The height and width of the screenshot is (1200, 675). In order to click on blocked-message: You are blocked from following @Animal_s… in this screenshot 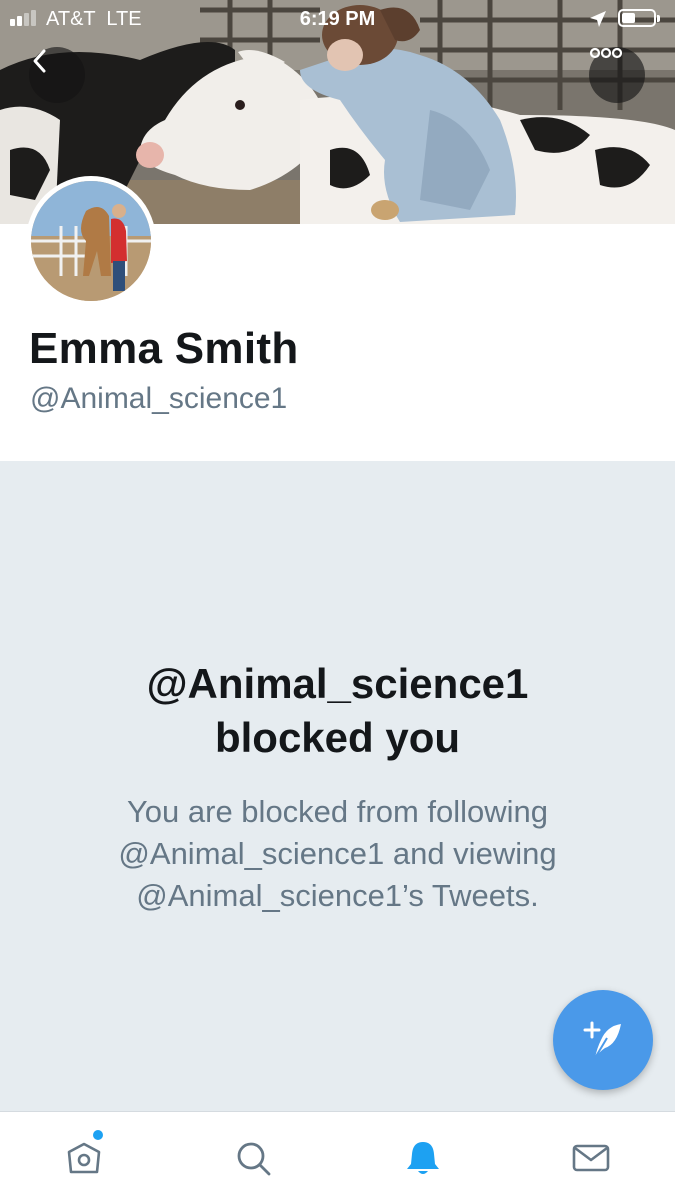, I will do `click(337, 853)`.